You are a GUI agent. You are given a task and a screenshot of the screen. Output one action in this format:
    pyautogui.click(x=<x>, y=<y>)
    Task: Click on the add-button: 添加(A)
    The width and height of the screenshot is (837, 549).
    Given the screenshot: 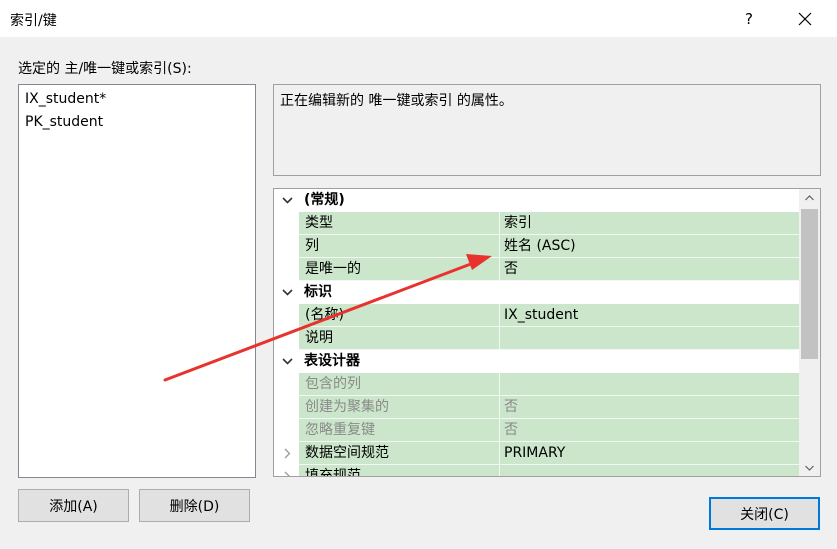 What is the action you would take?
    pyautogui.click(x=73, y=505)
    